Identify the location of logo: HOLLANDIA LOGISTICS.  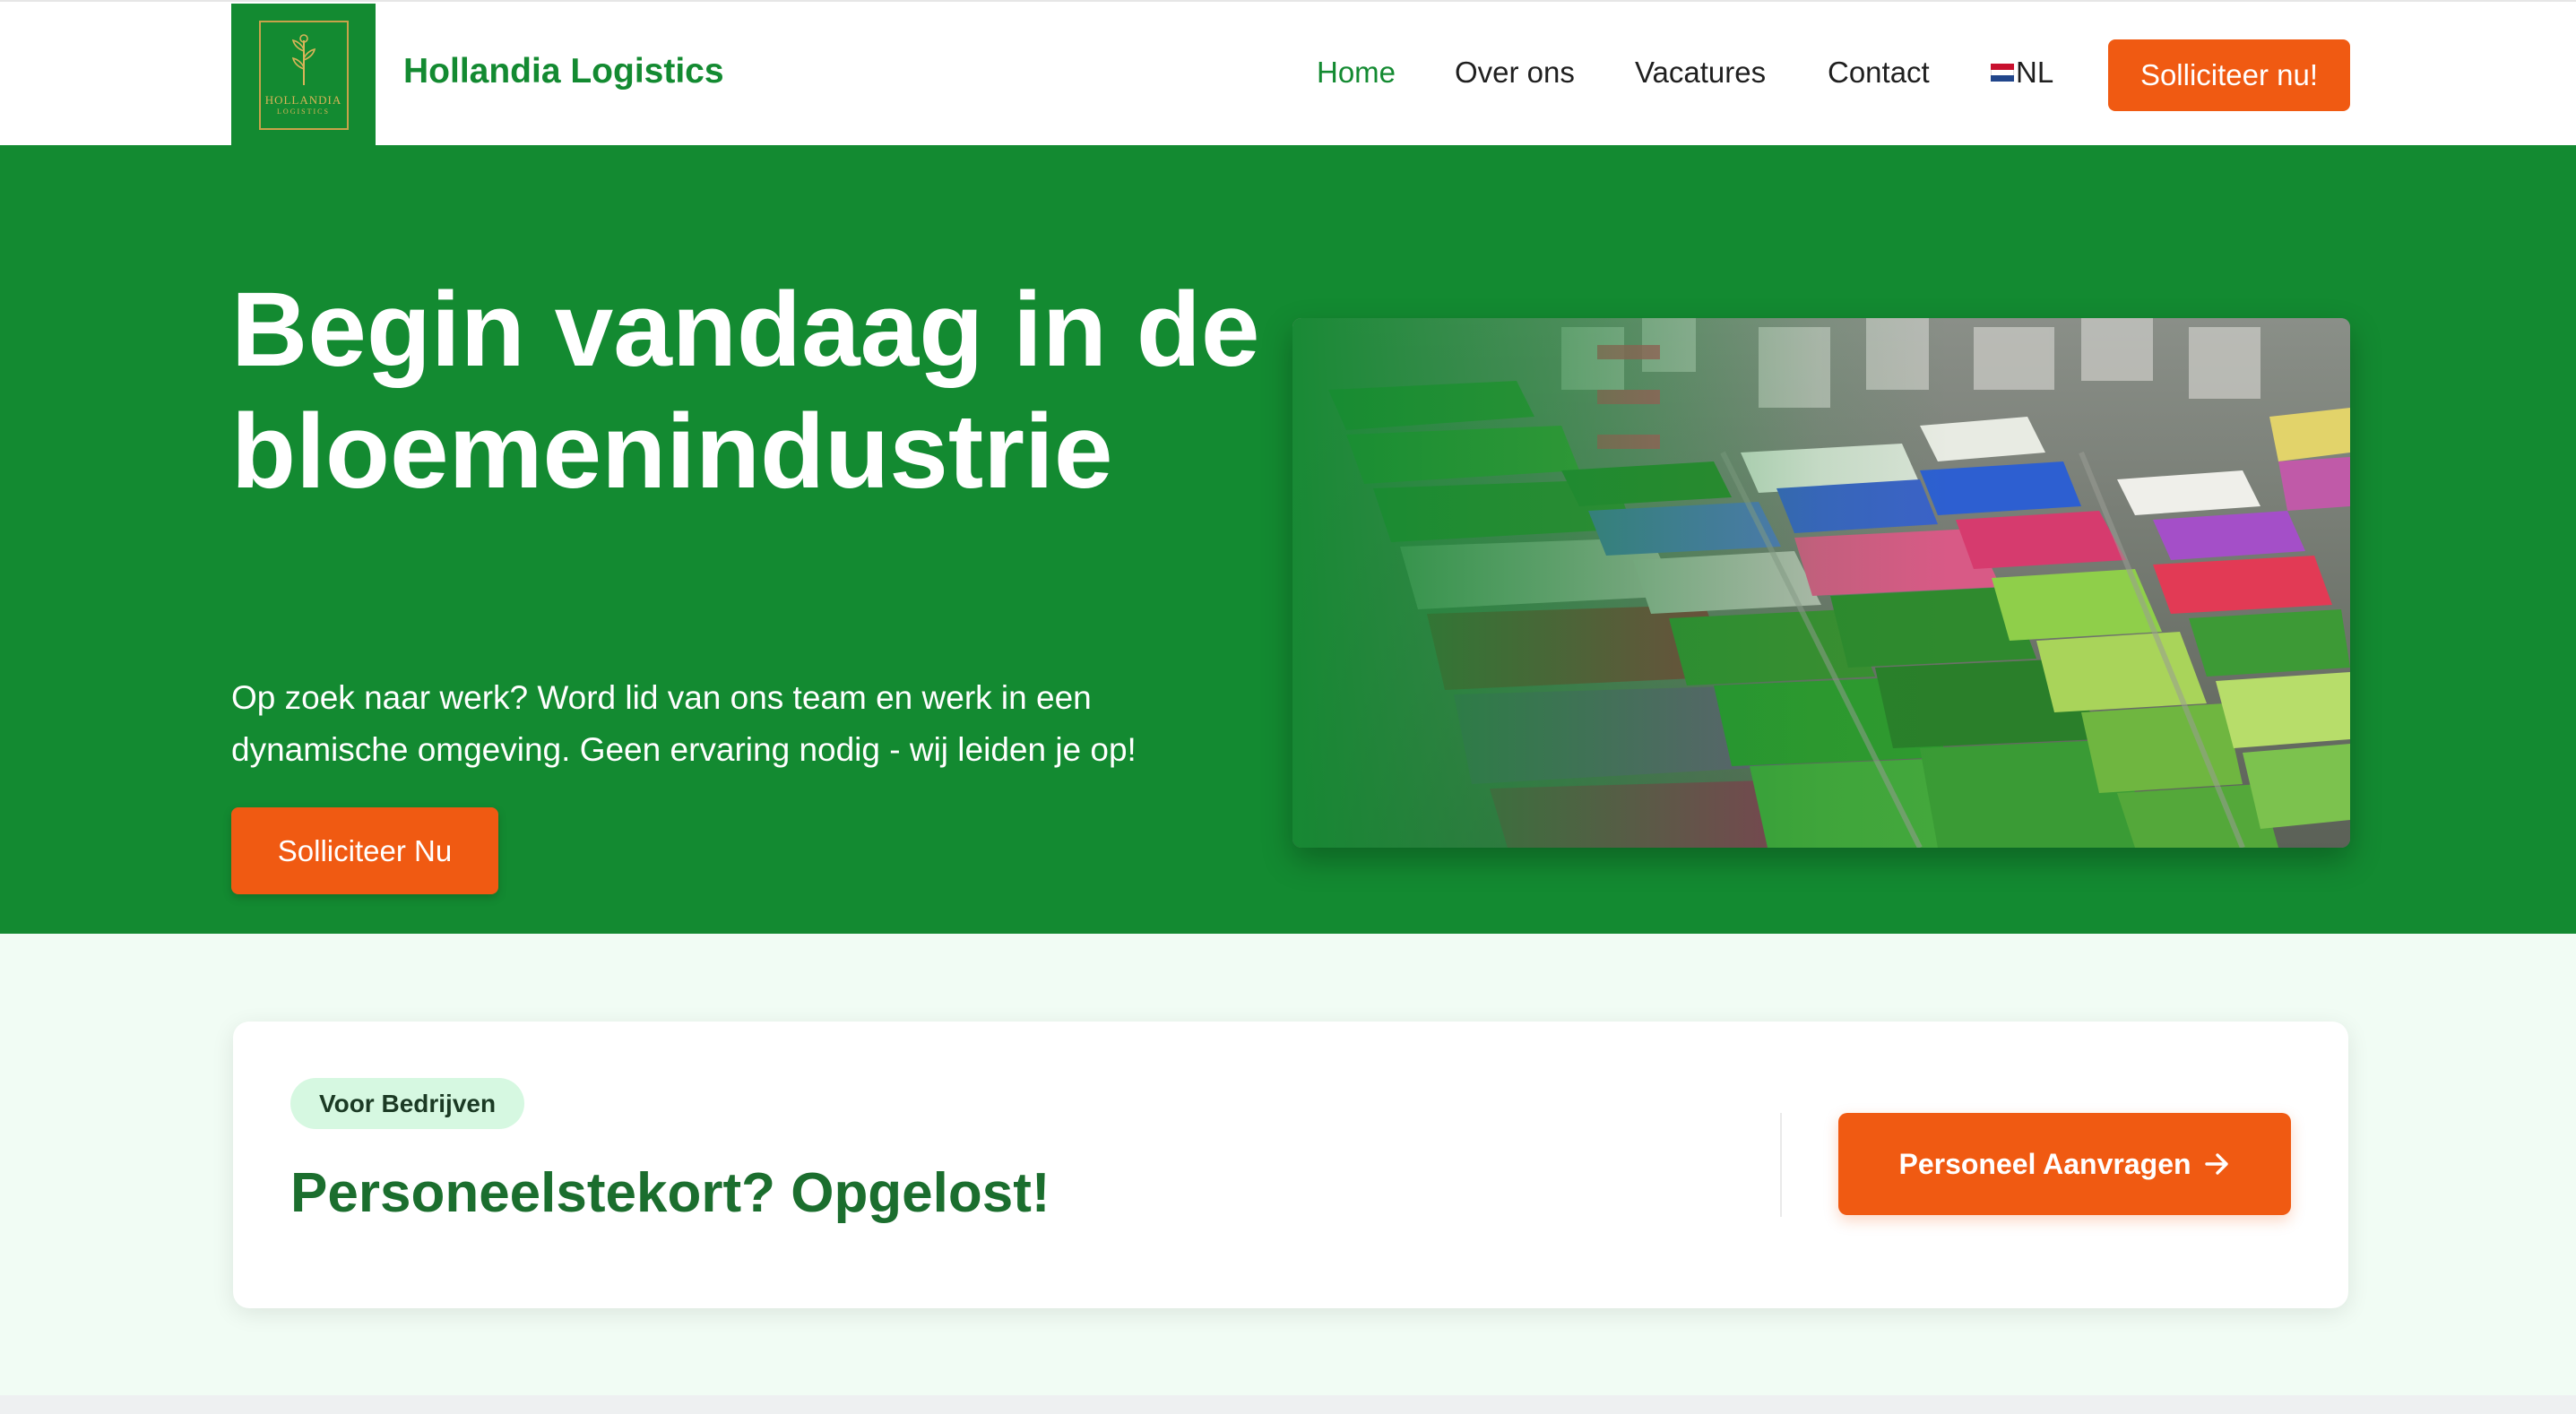
(303, 75).